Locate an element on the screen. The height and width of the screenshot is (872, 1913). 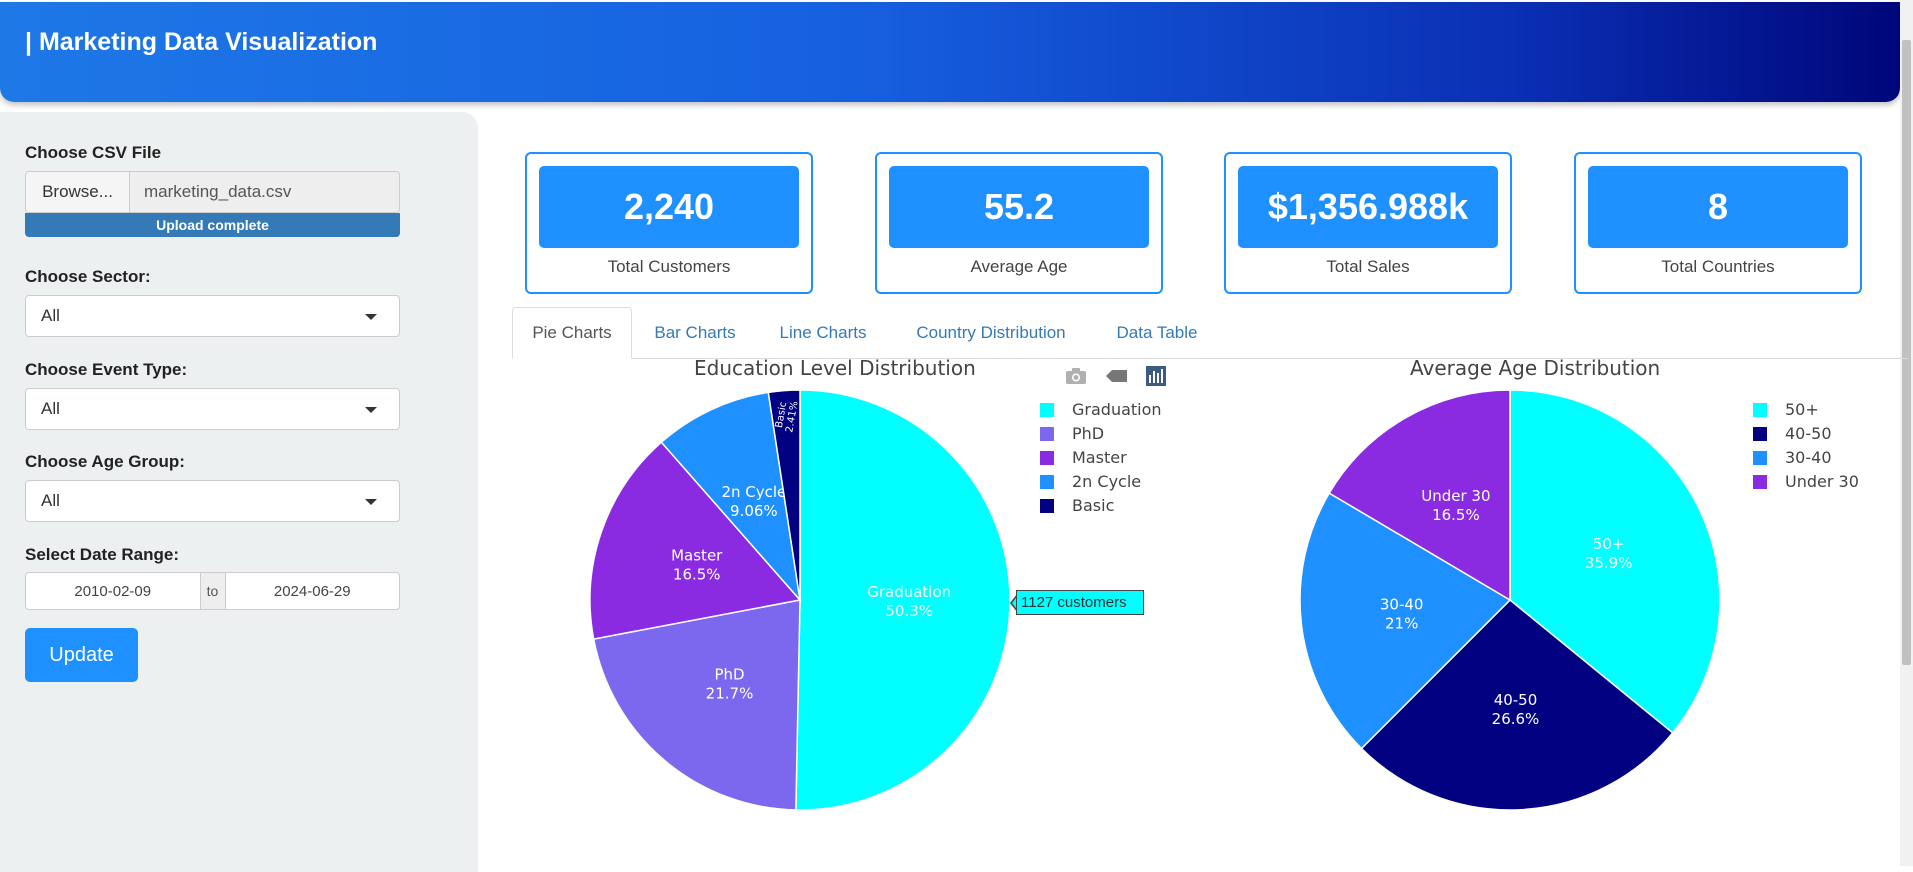
bar-chart-icon is located at coordinates (1156, 376).